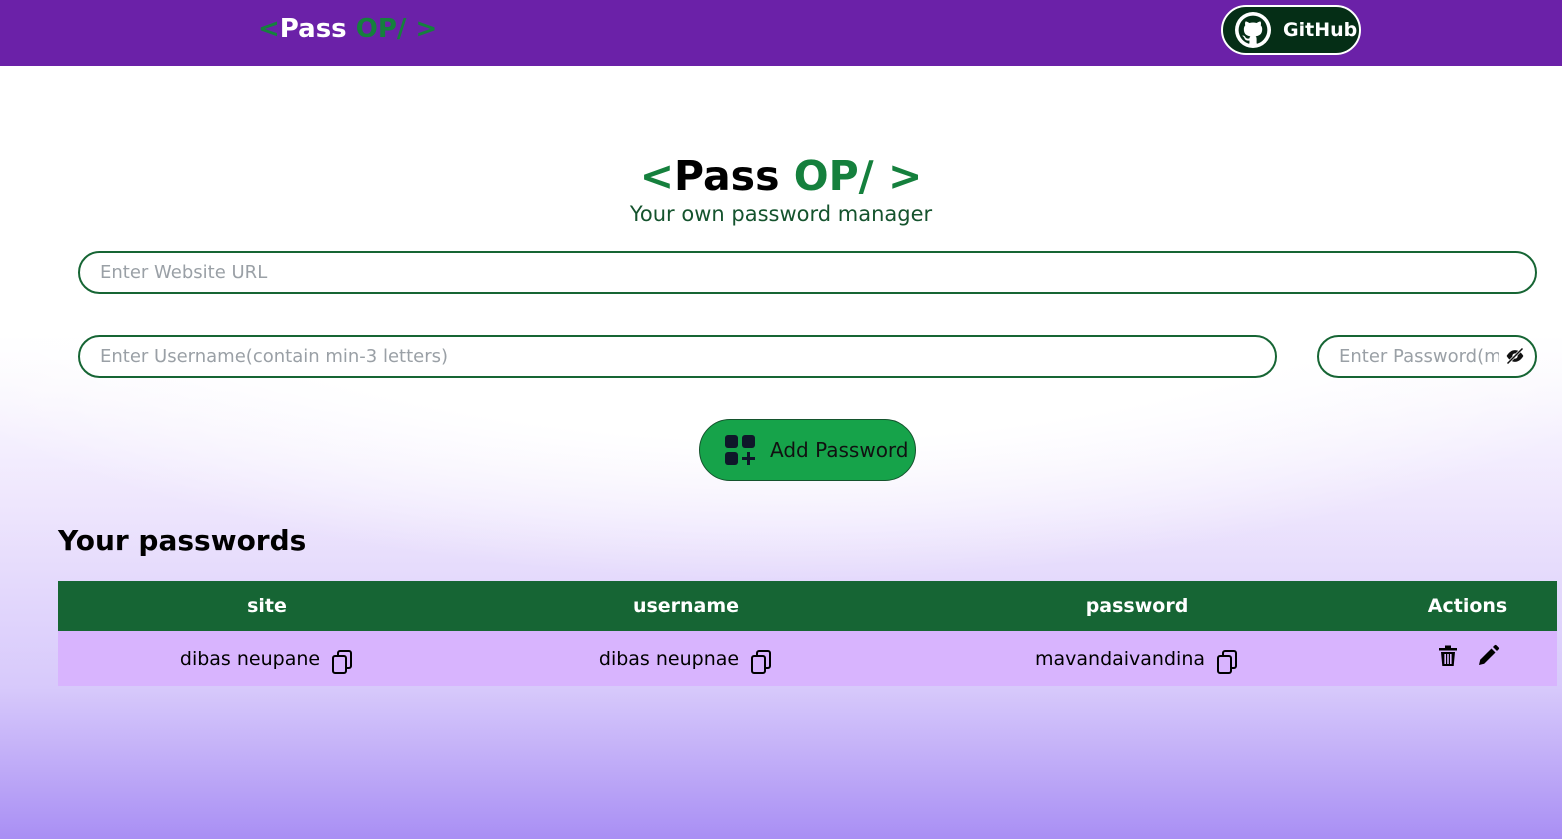  Describe the element at coordinates (727, 176) in the screenshot. I see `hero-logo-pass: Pass` at that location.